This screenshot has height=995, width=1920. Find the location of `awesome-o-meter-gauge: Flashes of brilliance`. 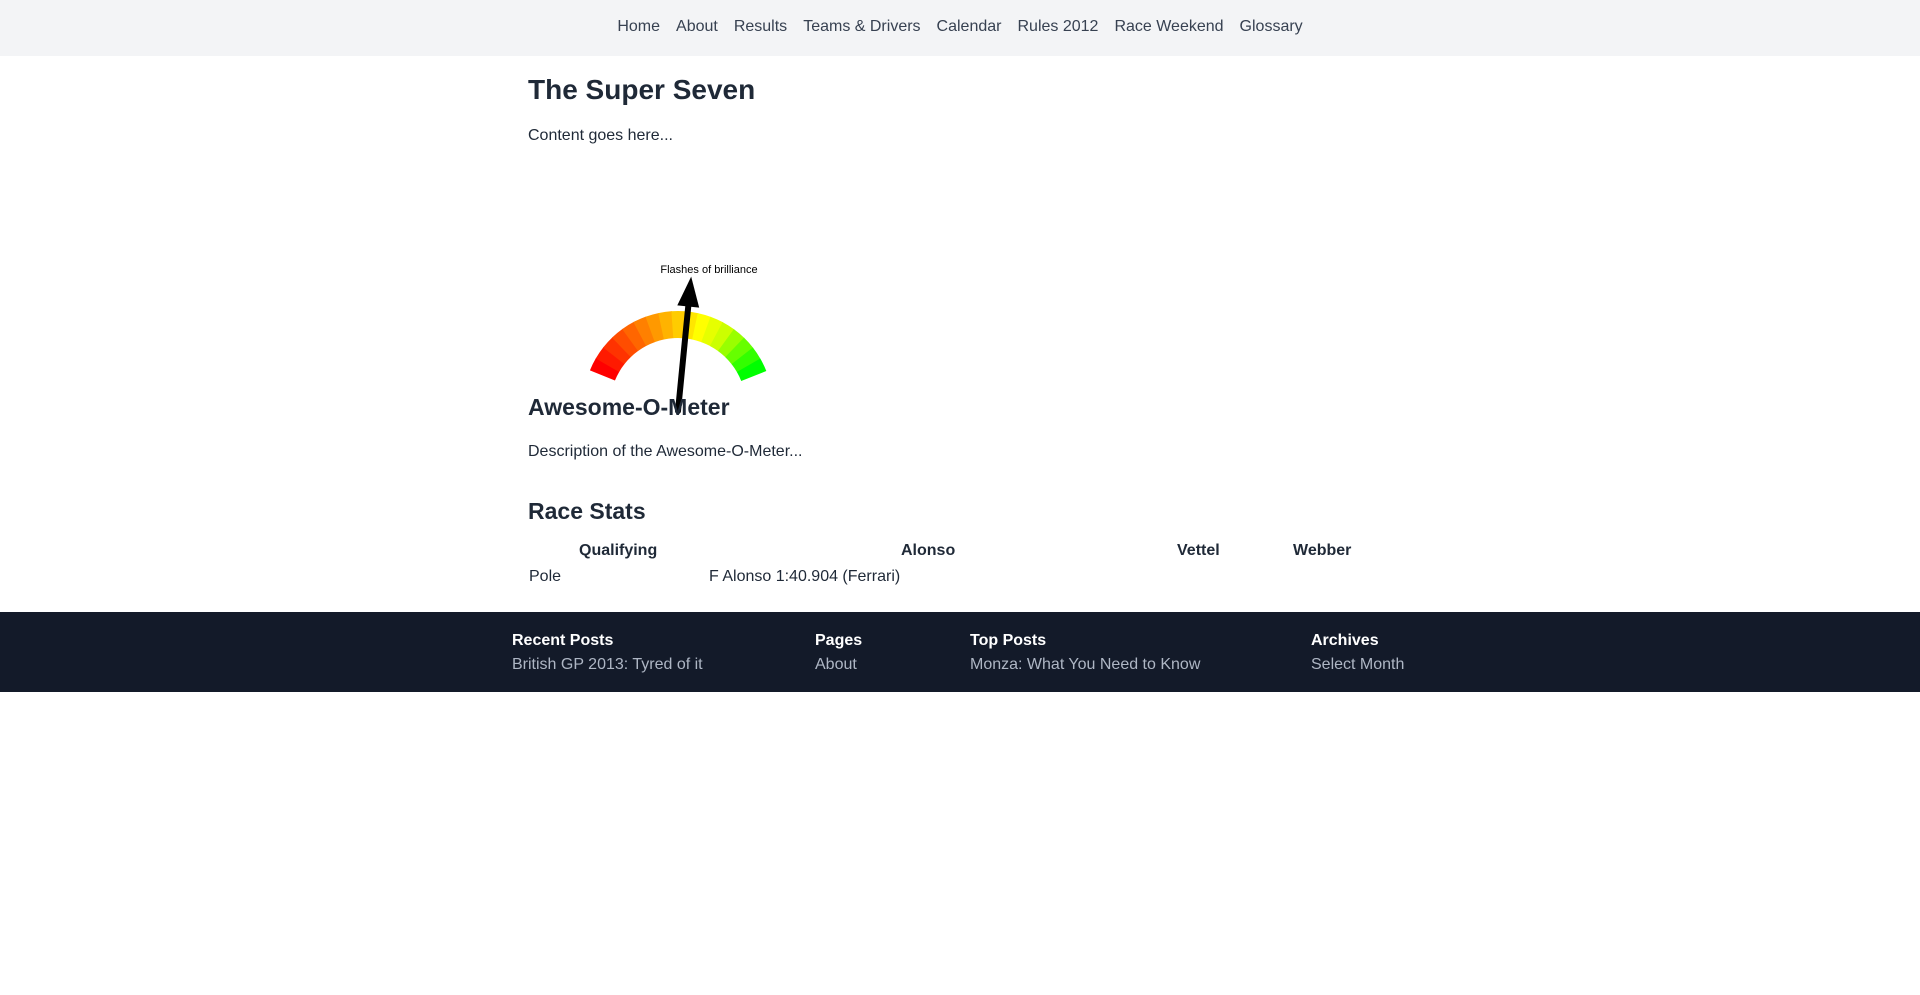

awesome-o-meter-gauge: Flashes of brilliance is located at coordinates (678, 339).